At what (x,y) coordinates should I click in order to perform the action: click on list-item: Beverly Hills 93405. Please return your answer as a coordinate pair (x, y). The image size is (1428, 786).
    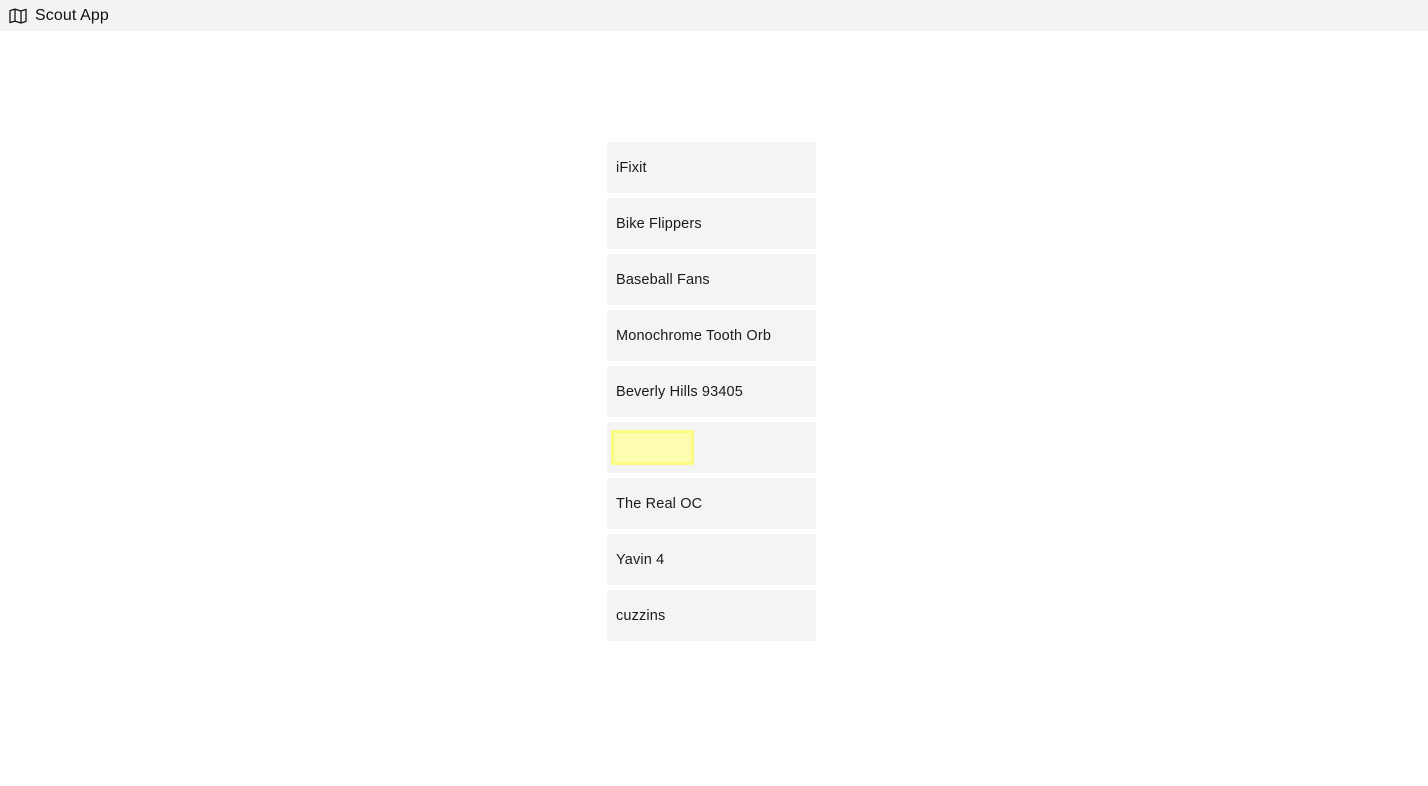
    Looking at the image, I should click on (711, 391).